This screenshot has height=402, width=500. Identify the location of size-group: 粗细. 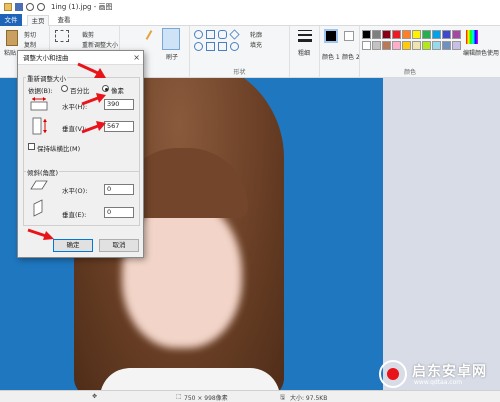
(305, 52).